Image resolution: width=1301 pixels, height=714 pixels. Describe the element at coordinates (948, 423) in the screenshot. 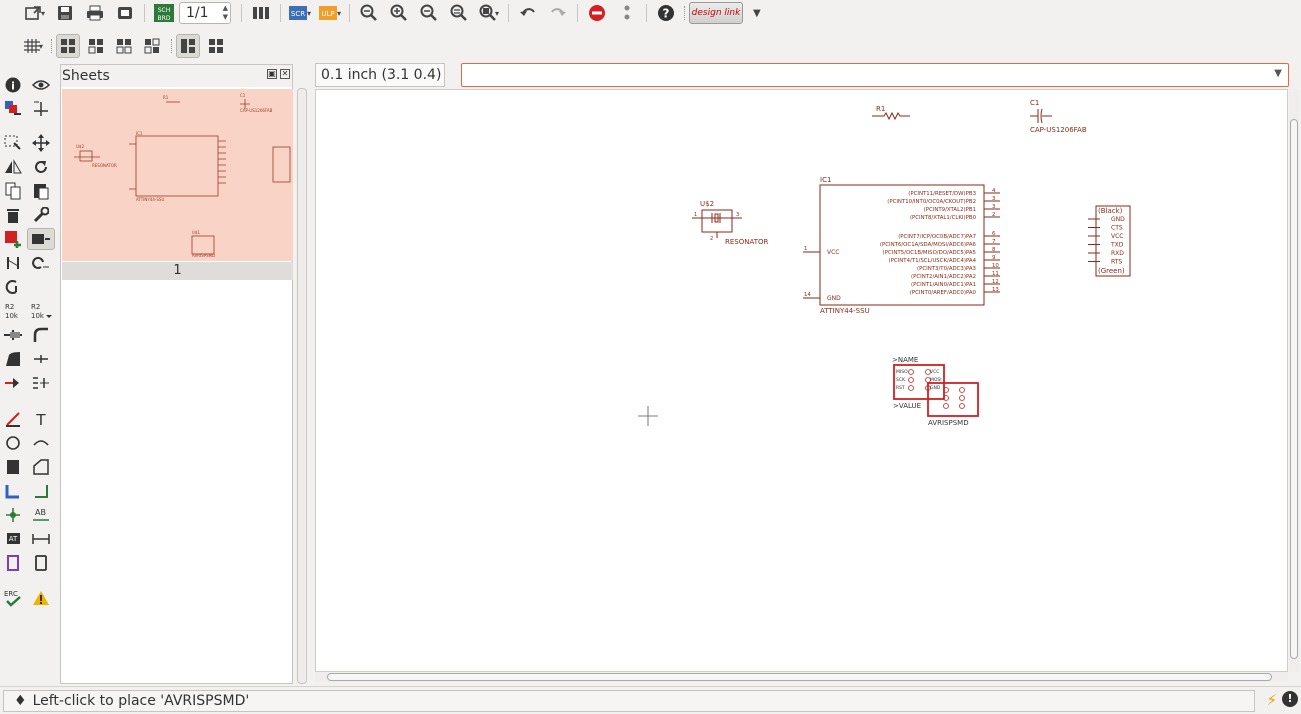

I see `avrisp-value: AVRISPSMD` at that location.